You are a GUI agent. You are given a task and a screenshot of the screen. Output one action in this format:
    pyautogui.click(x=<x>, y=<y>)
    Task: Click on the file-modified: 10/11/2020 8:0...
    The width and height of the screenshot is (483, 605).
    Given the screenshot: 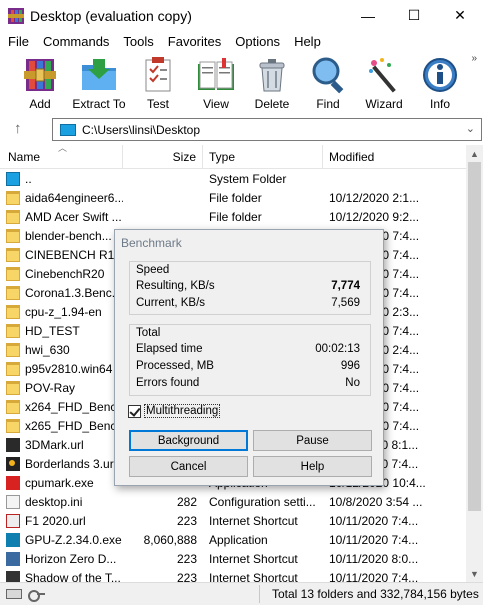 What is the action you would take?
    pyautogui.click(x=374, y=558)
    